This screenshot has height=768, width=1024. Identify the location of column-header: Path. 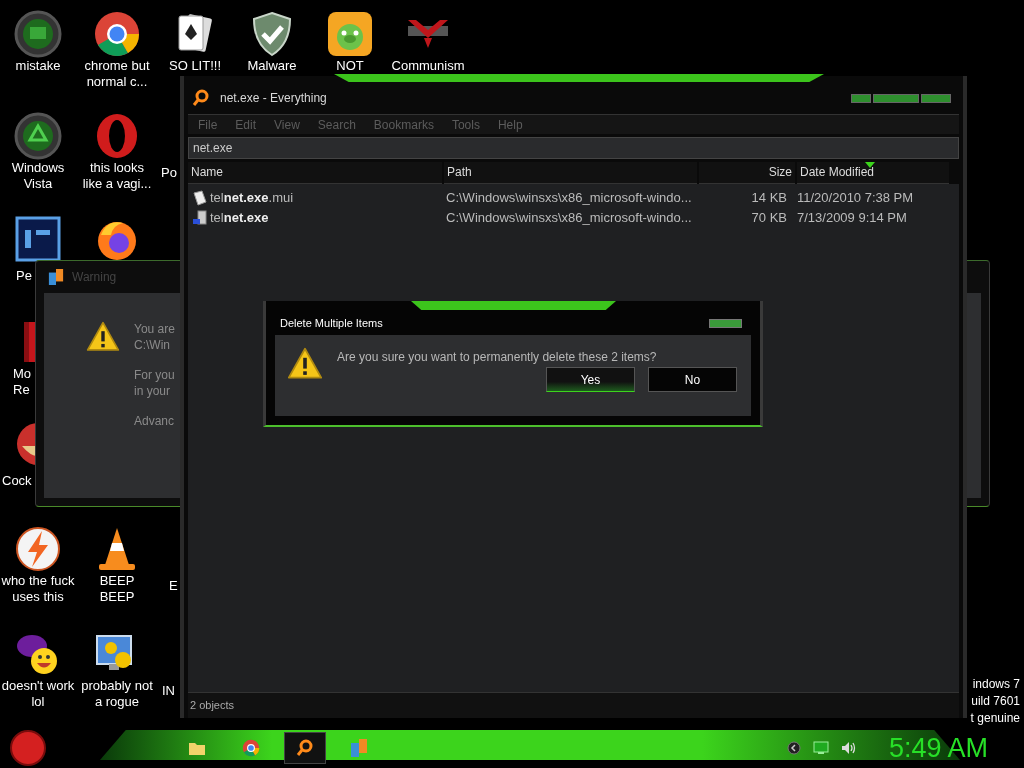
(570, 173).